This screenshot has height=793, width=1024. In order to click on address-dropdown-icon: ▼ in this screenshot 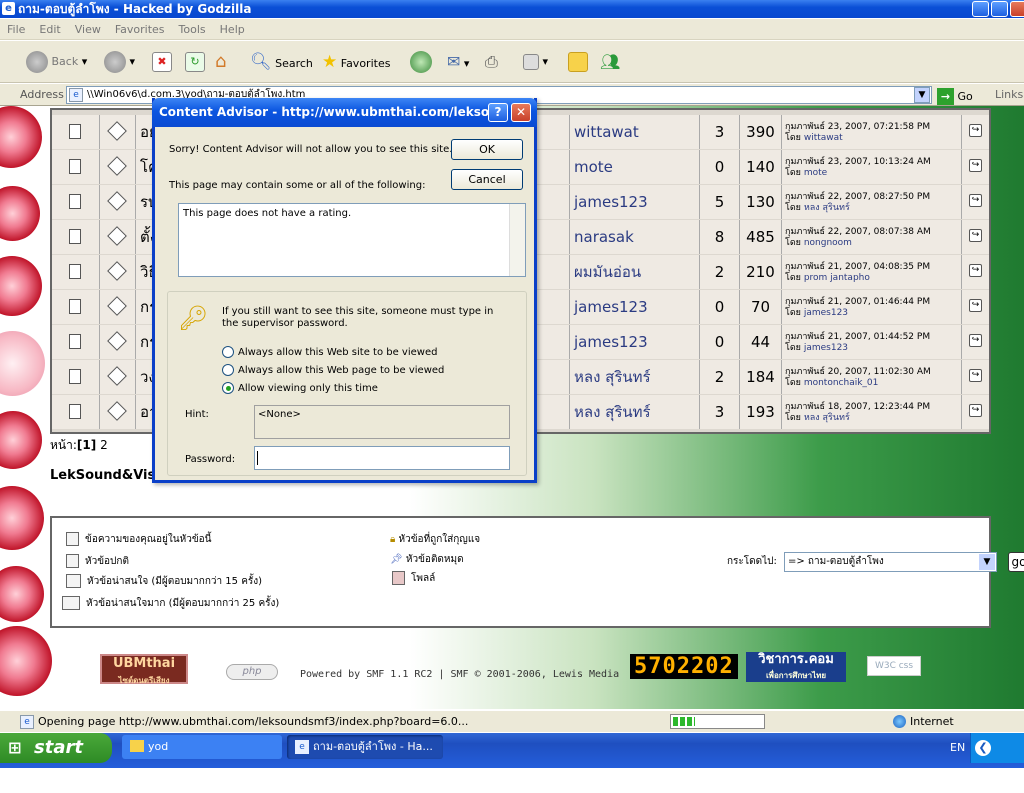, I will do `click(922, 95)`.